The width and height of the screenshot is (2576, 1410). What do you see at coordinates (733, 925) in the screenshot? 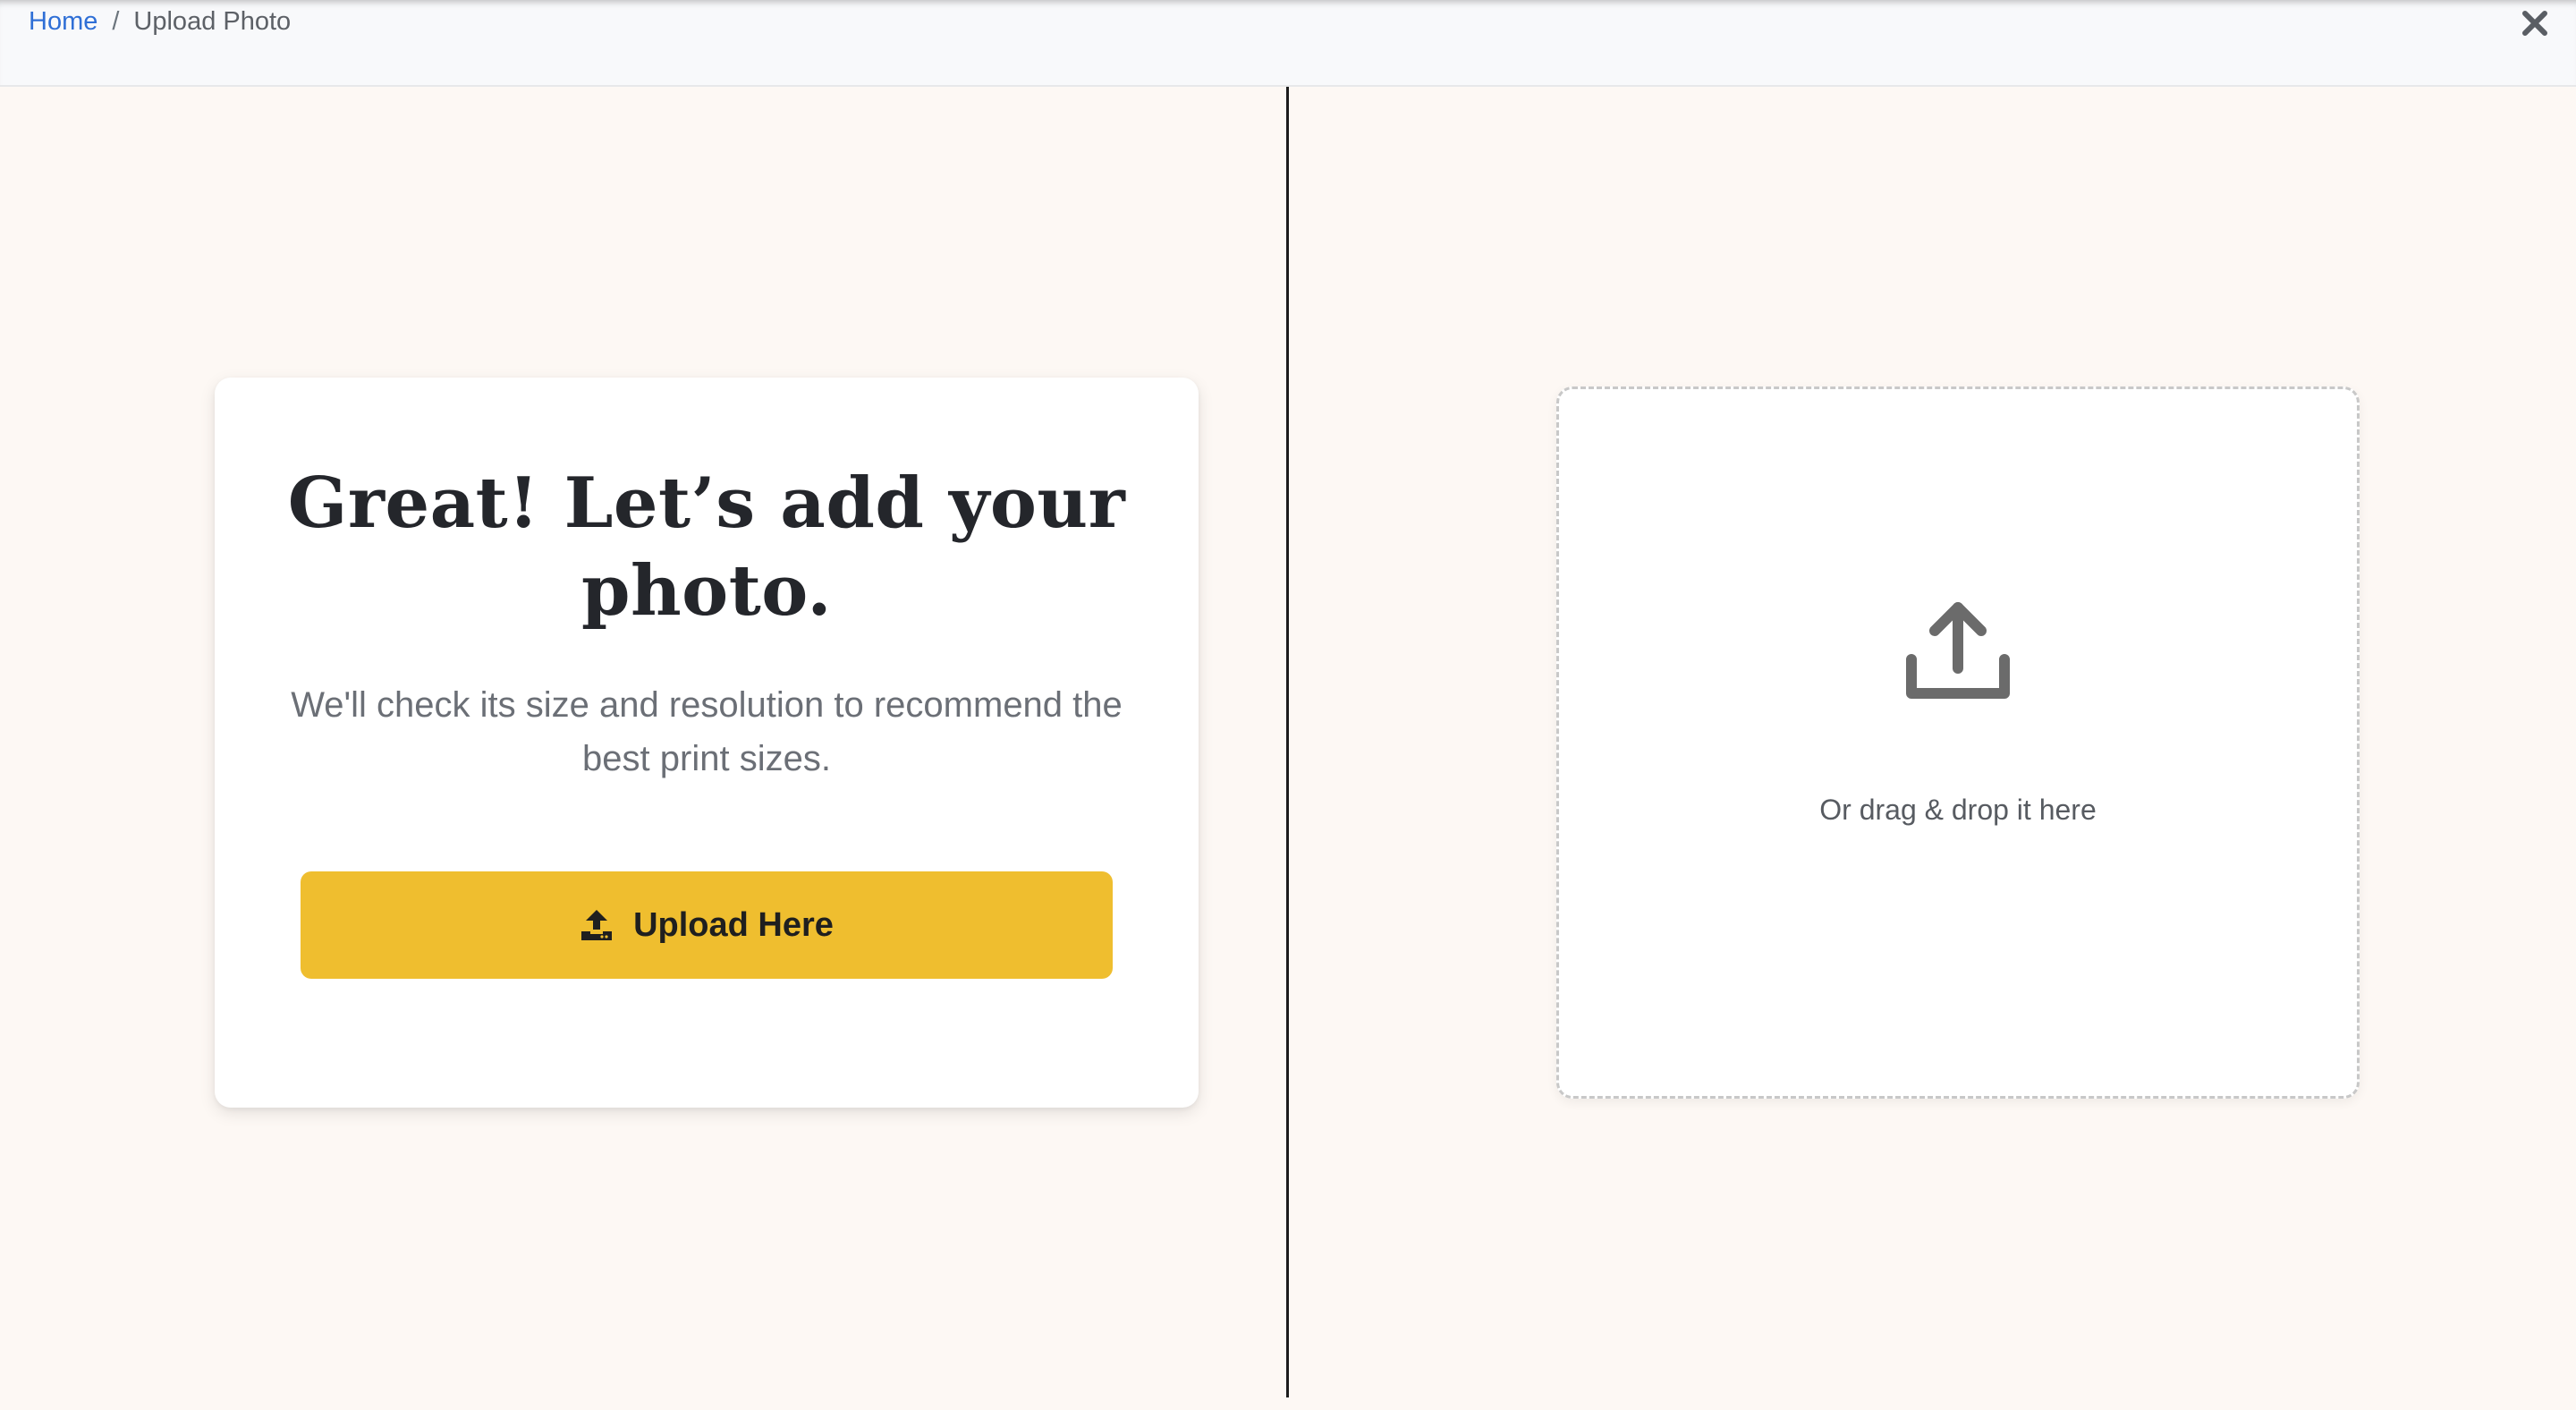
I see `upload-button-label: Upload Here` at bounding box center [733, 925].